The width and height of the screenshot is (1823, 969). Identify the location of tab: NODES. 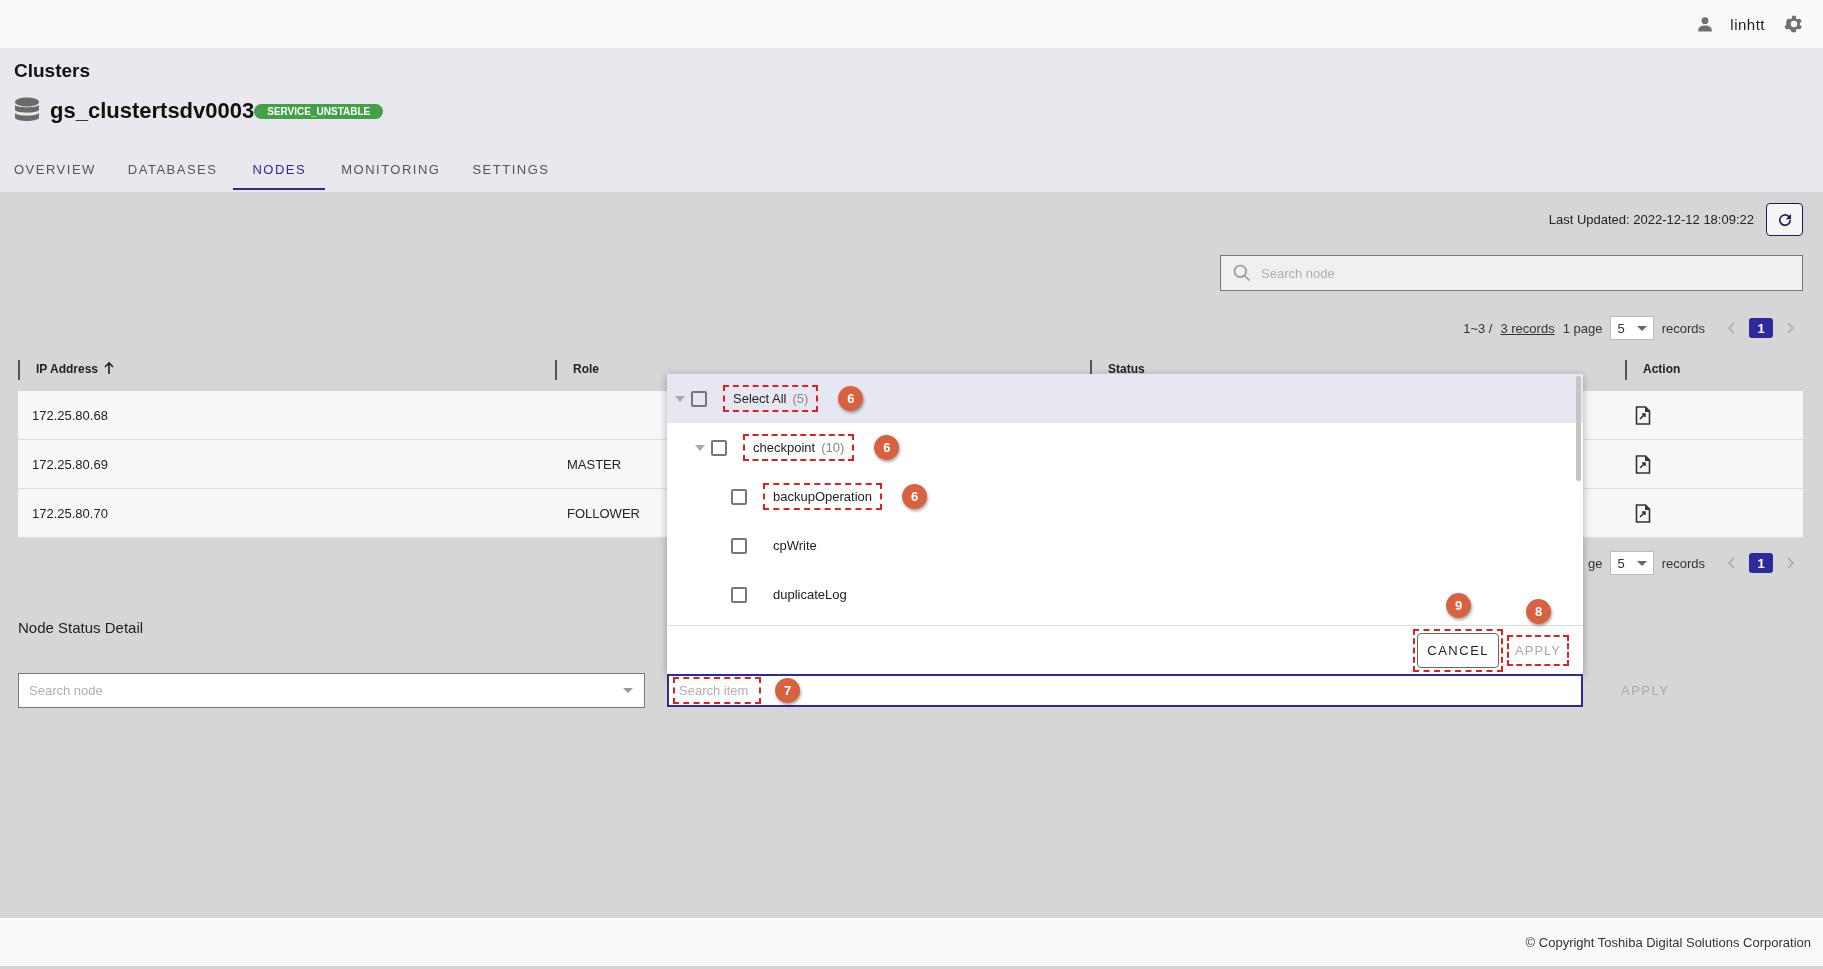
(279, 172).